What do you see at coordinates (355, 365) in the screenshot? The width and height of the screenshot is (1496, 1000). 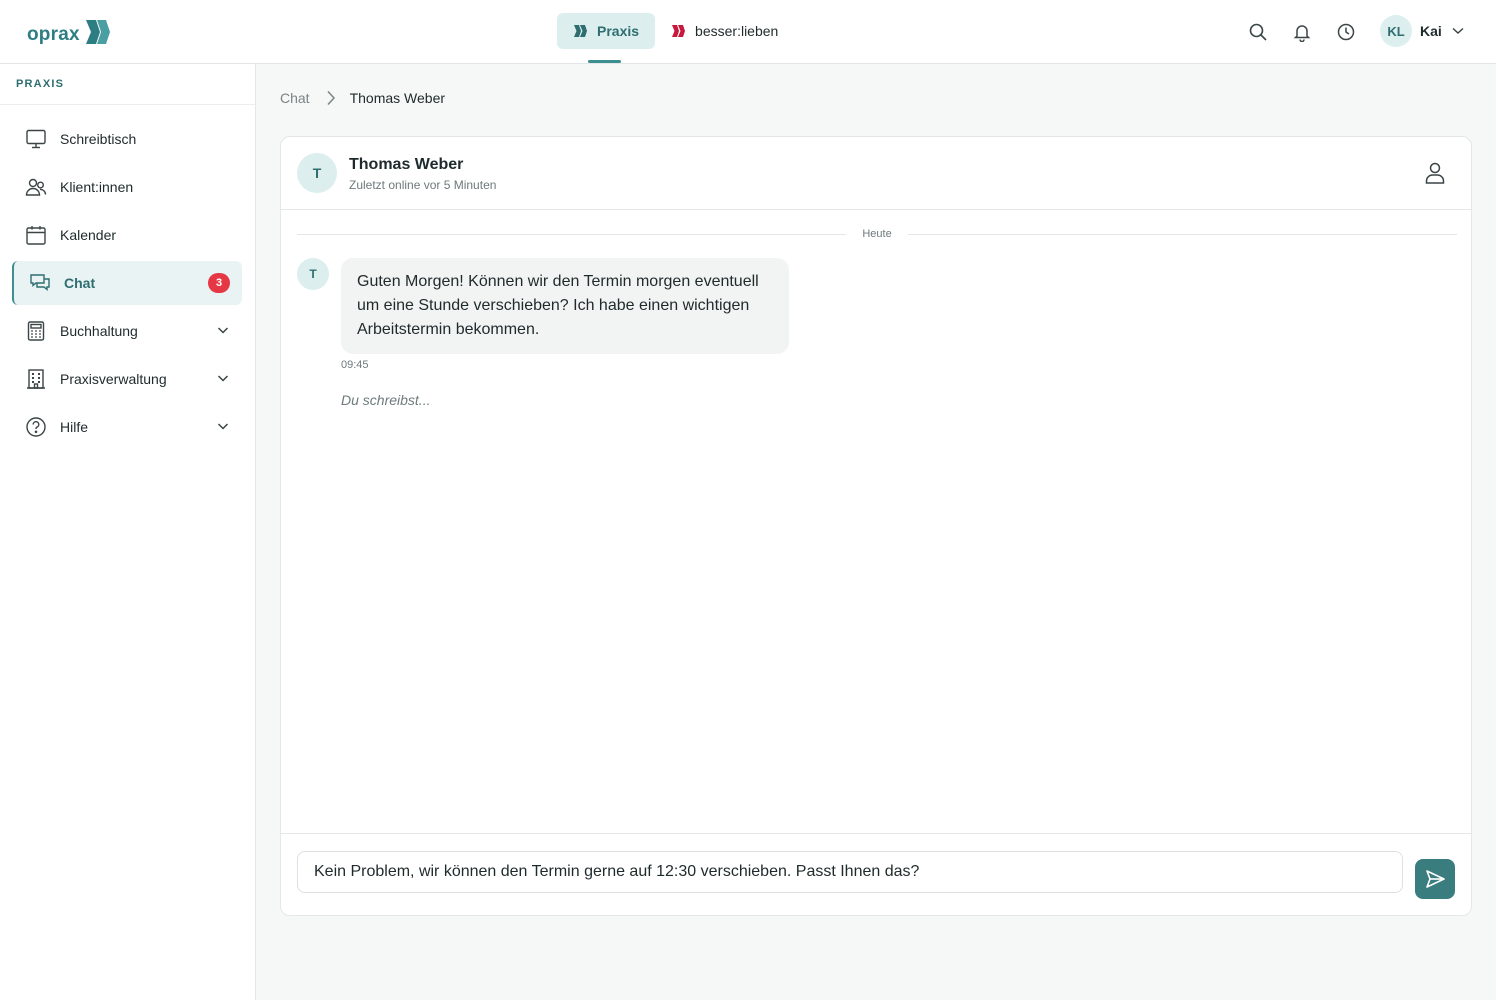 I see `message-timestamp: 09:45` at bounding box center [355, 365].